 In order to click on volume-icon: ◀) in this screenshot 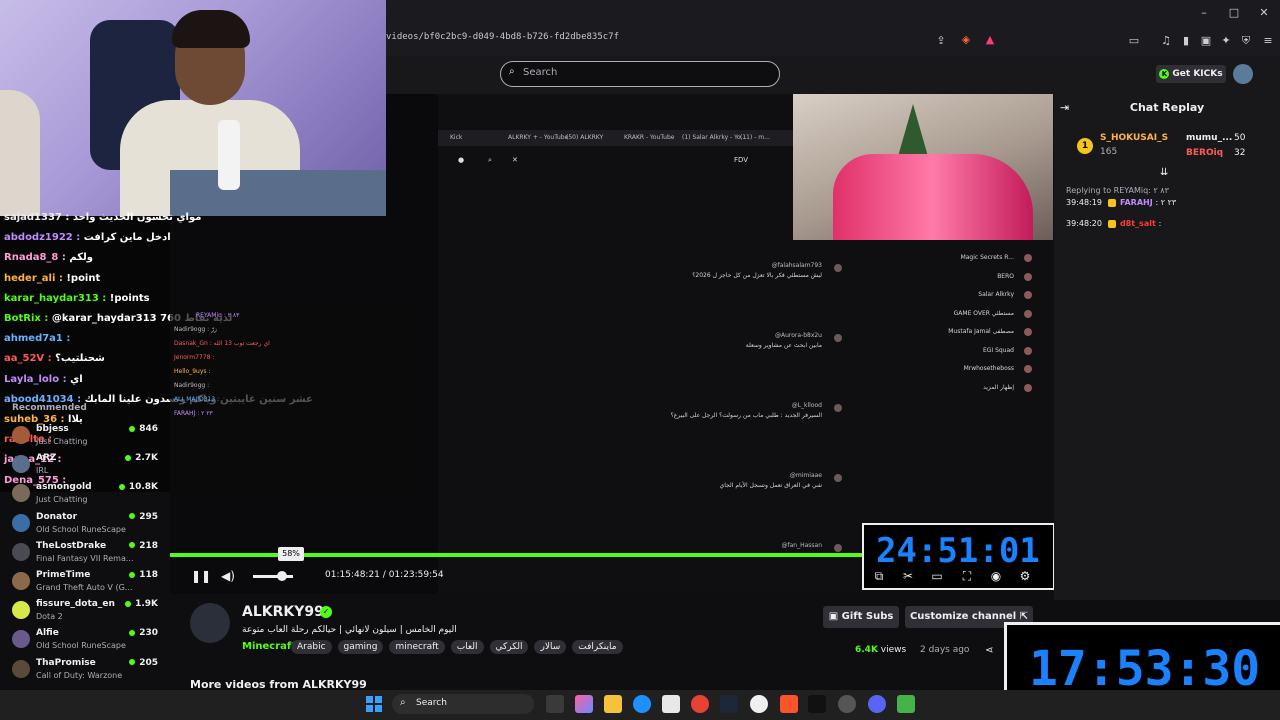, I will do `click(228, 576)`.